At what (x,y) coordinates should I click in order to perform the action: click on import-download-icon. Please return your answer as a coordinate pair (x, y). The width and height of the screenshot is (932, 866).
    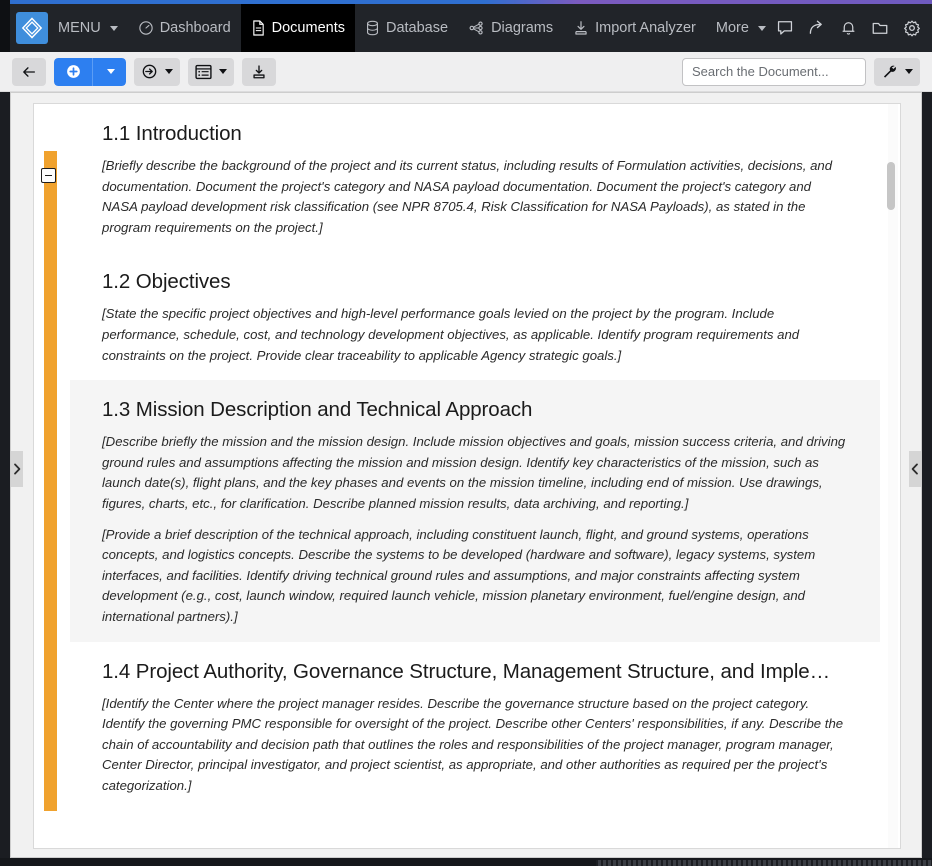
    Looking at the image, I should click on (581, 28).